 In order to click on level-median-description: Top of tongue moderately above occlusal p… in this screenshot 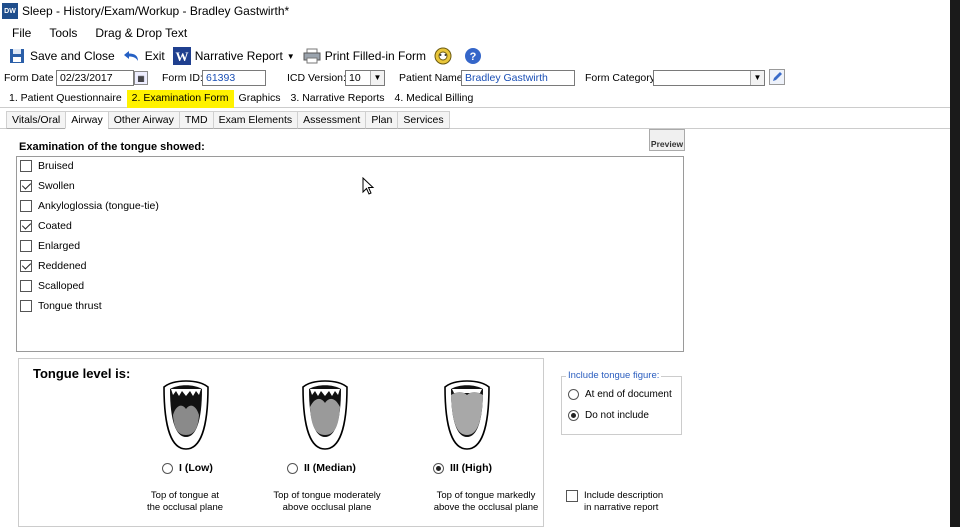, I will do `click(327, 501)`.